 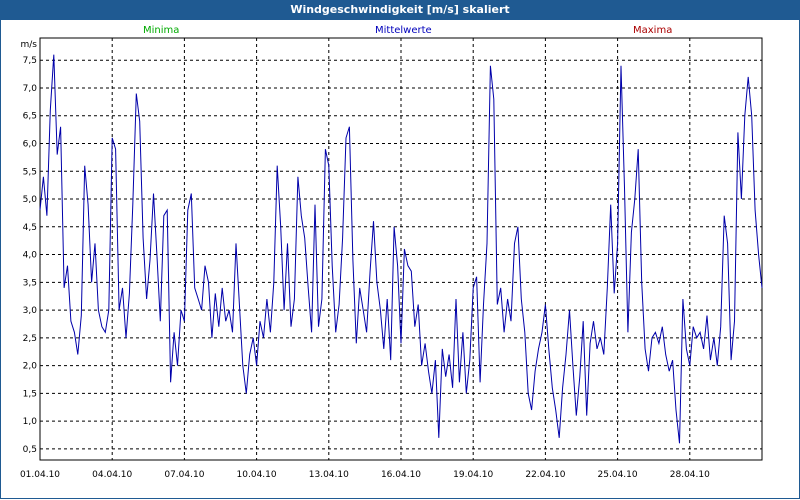 What do you see at coordinates (40, 475) in the screenshot?
I see `x-tick-label: 01.04.10` at bounding box center [40, 475].